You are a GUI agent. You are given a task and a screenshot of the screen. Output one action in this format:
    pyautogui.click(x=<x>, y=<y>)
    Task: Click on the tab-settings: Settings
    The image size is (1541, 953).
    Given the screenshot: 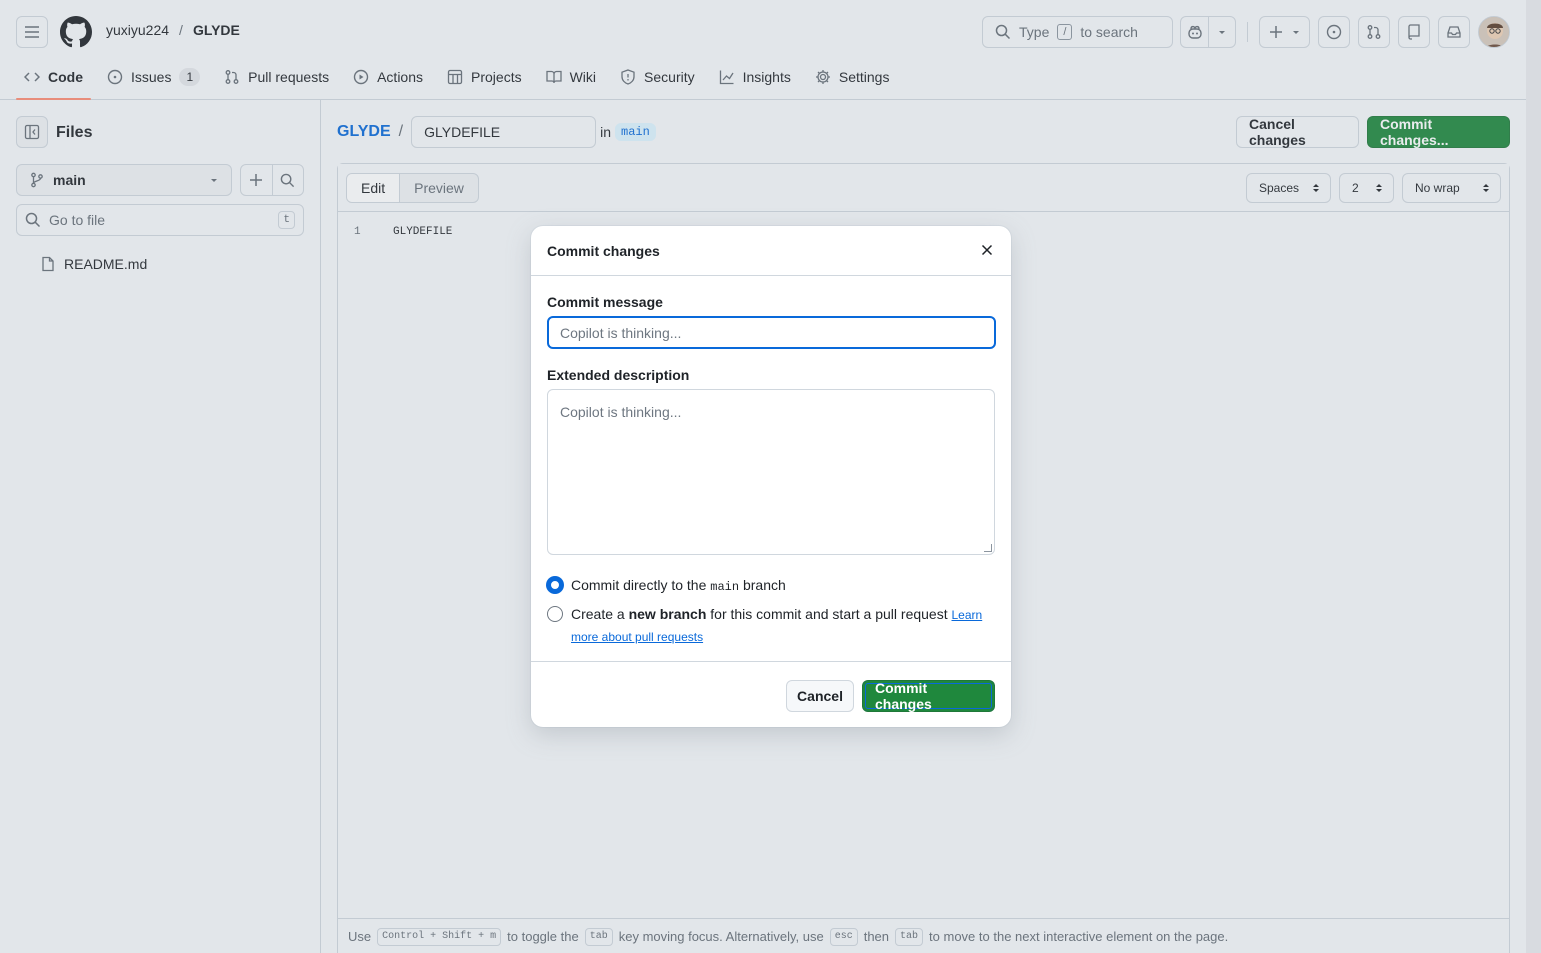 What is the action you would take?
    pyautogui.click(x=852, y=77)
    